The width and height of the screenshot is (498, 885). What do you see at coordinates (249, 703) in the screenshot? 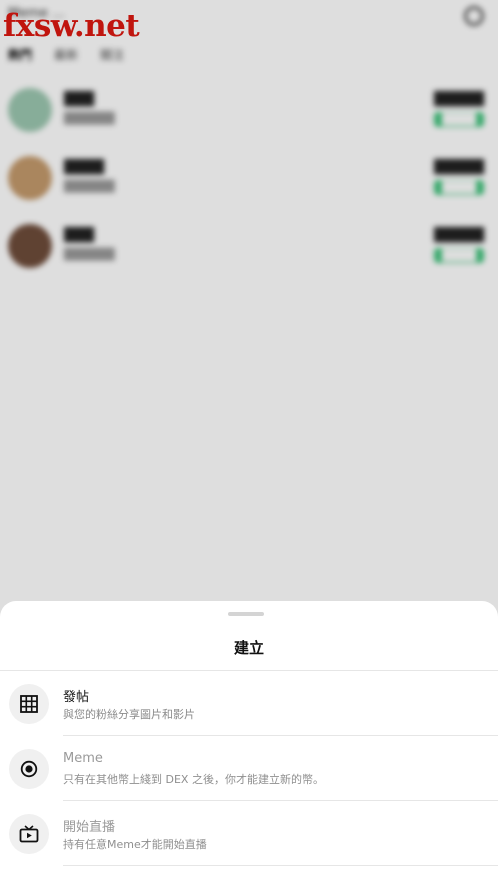
I see `option-post: 發帖 與您的粉絲分享圖片和影片` at bounding box center [249, 703].